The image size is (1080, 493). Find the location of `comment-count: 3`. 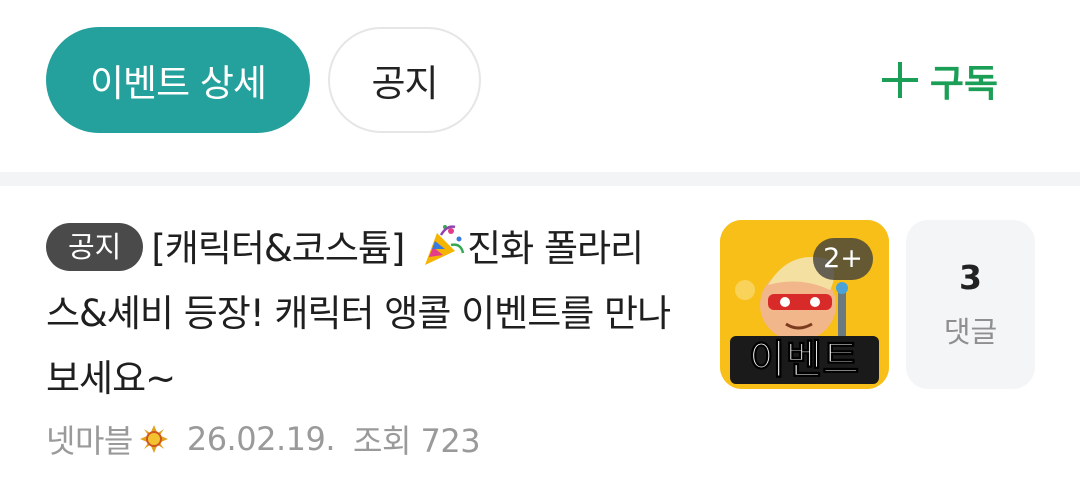

comment-count: 3 is located at coordinates (970, 277).